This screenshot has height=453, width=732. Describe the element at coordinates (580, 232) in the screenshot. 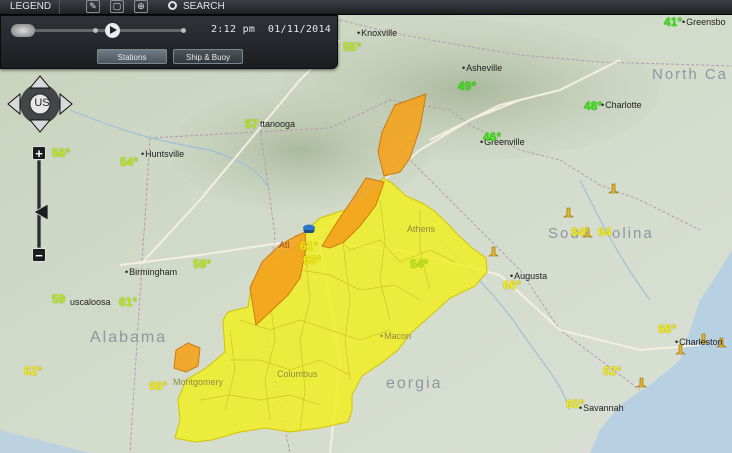

I see `temp-reading: 64°` at that location.